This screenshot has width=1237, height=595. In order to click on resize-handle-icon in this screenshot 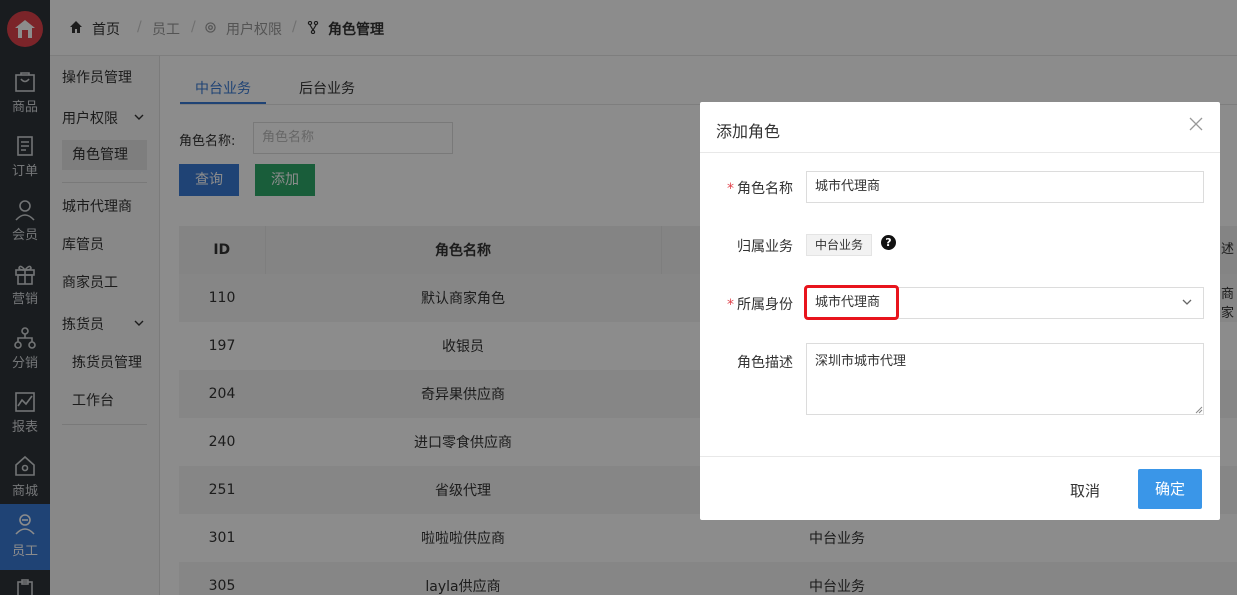, I will do `click(1198, 409)`.